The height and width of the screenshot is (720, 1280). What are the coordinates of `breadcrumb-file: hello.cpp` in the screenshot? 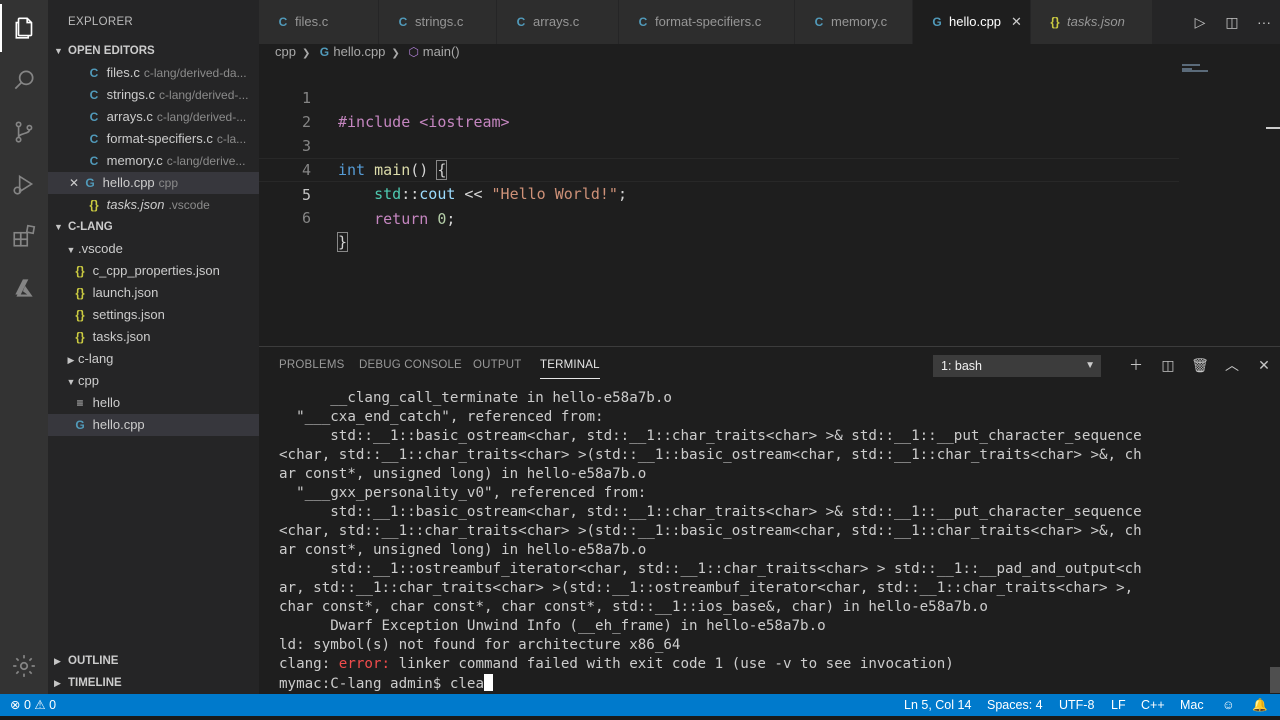 It's located at (359, 51).